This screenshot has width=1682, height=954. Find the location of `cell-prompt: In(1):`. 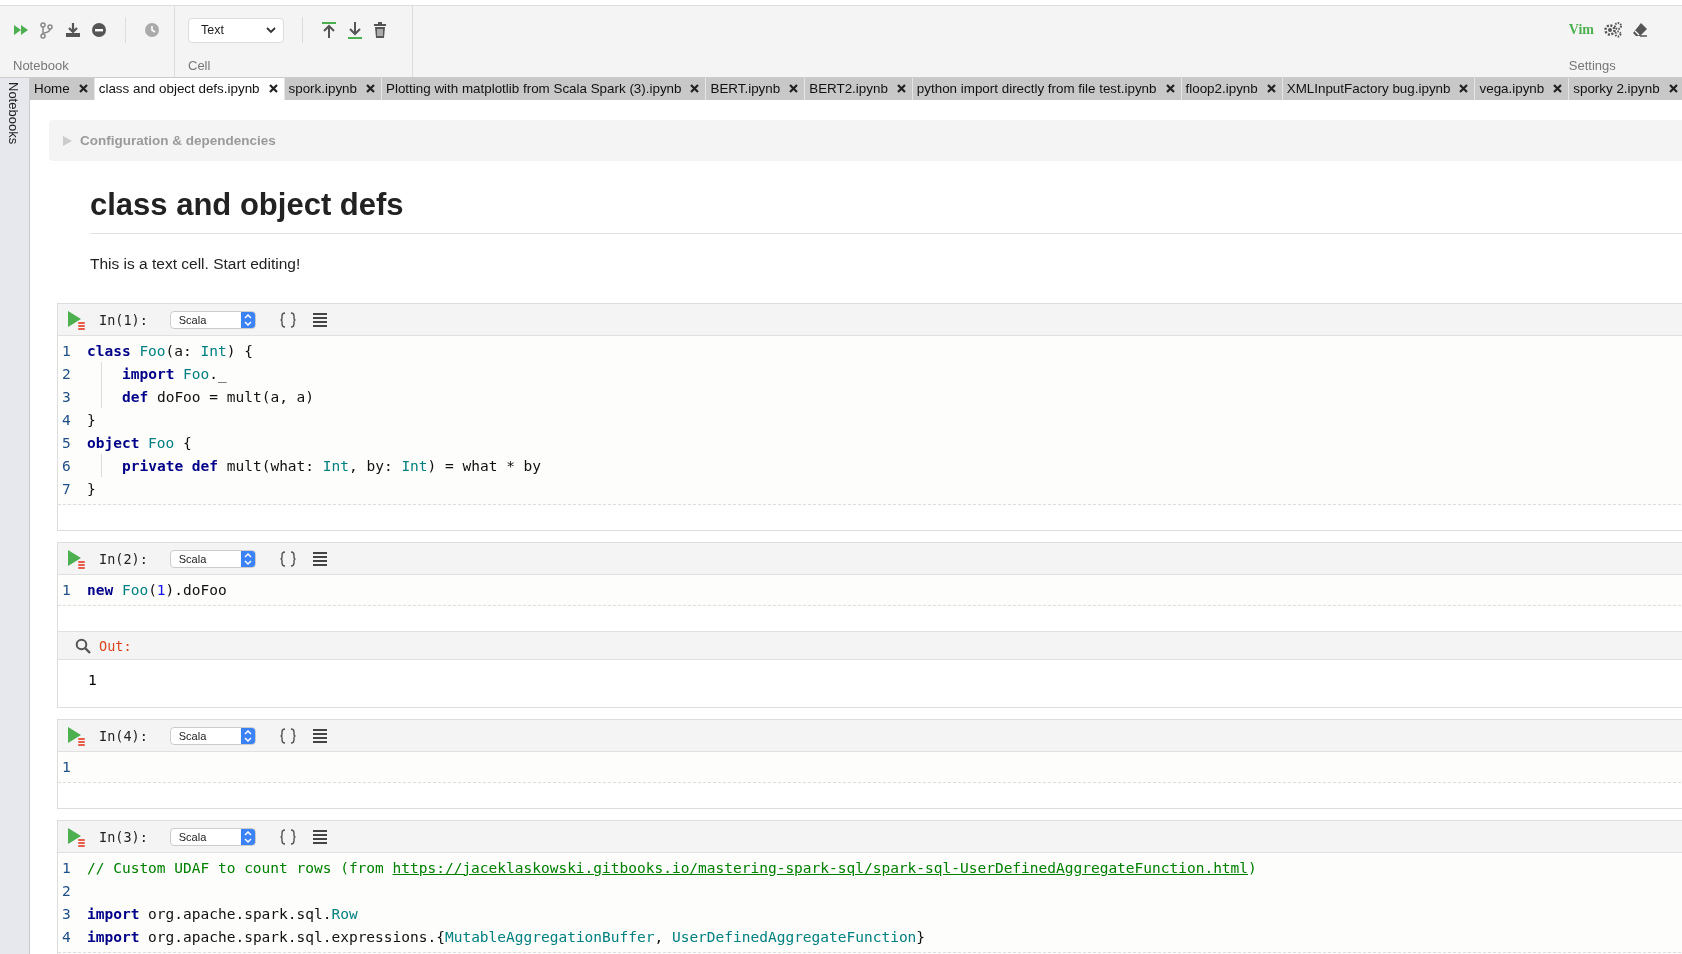

cell-prompt: In(1): is located at coordinates (123, 319).